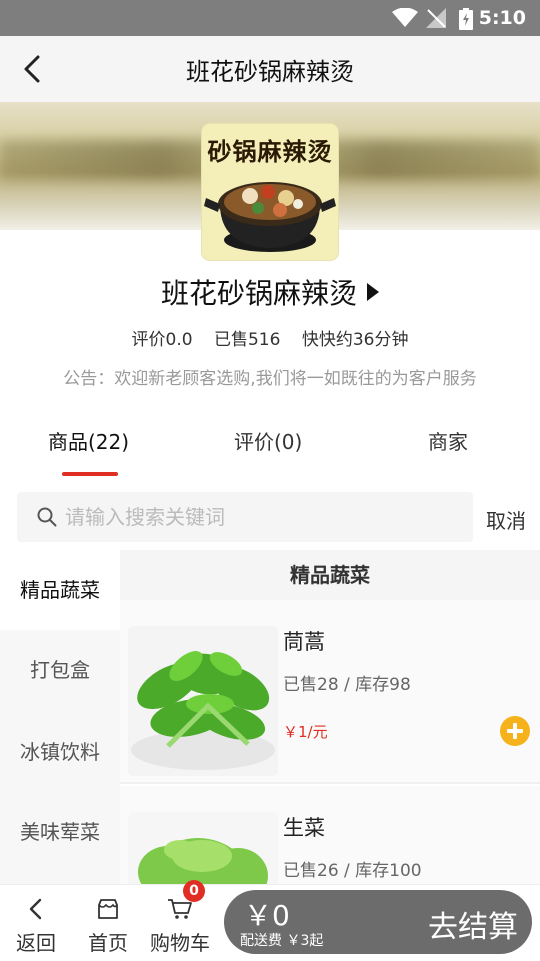 This screenshot has width=540, height=961. I want to click on category-item: 打包盒, so click(60, 670).